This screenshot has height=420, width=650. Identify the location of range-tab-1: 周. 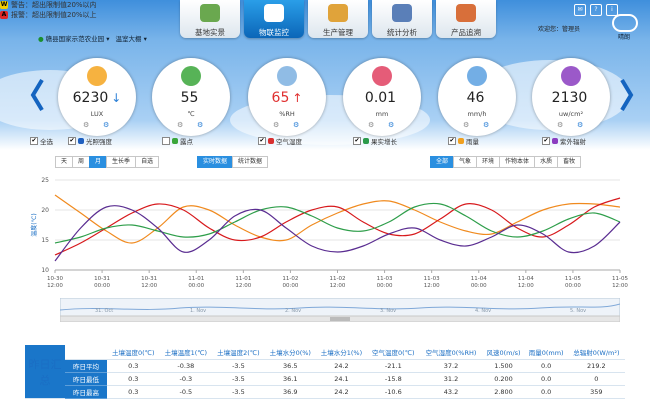
(81, 162).